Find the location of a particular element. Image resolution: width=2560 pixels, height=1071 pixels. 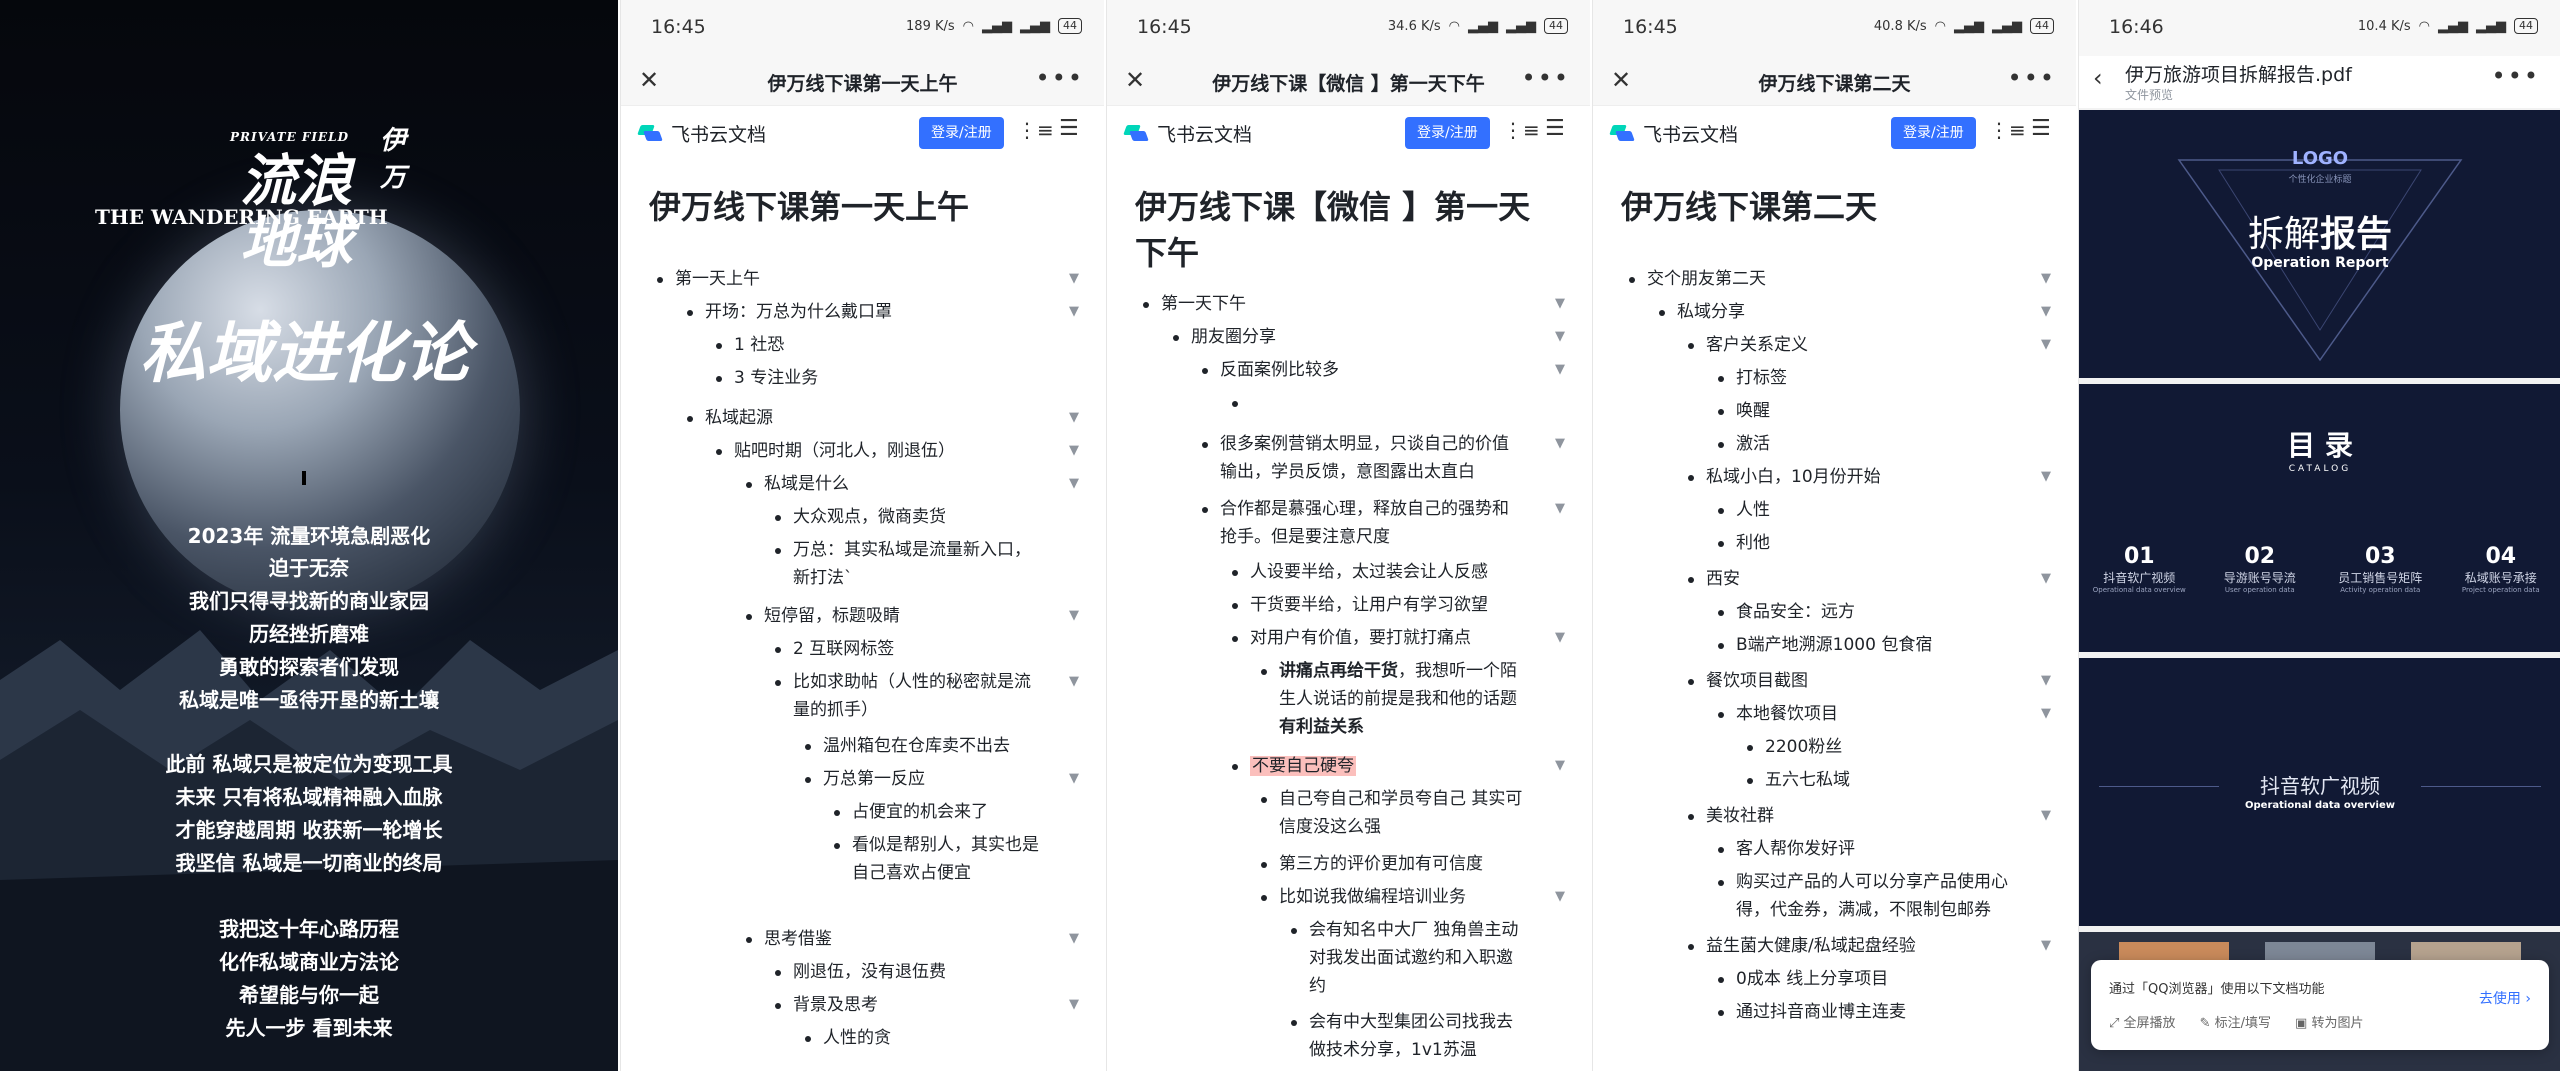

wifi-icon: ◠ is located at coordinates (2424, 26).